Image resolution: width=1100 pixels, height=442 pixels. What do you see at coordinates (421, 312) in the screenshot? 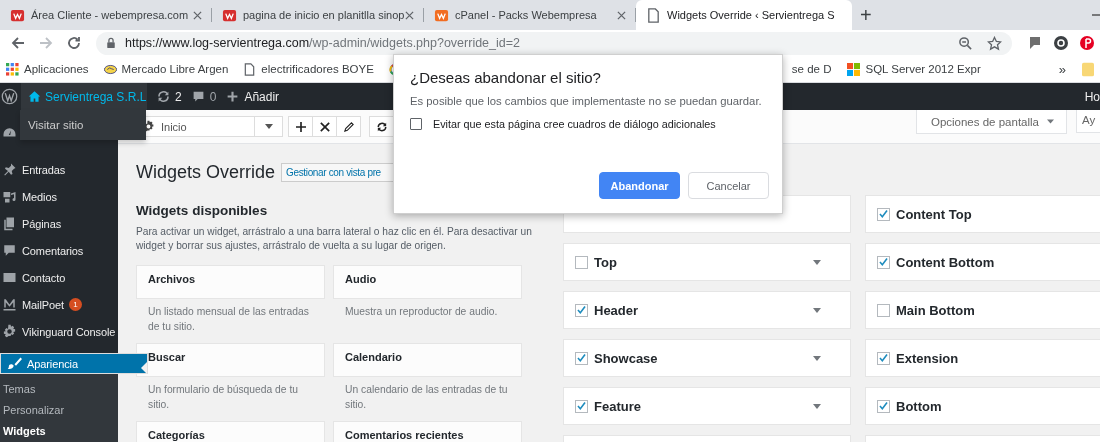
I see `widget-description: Muestra un reproductor de audio.` at bounding box center [421, 312].